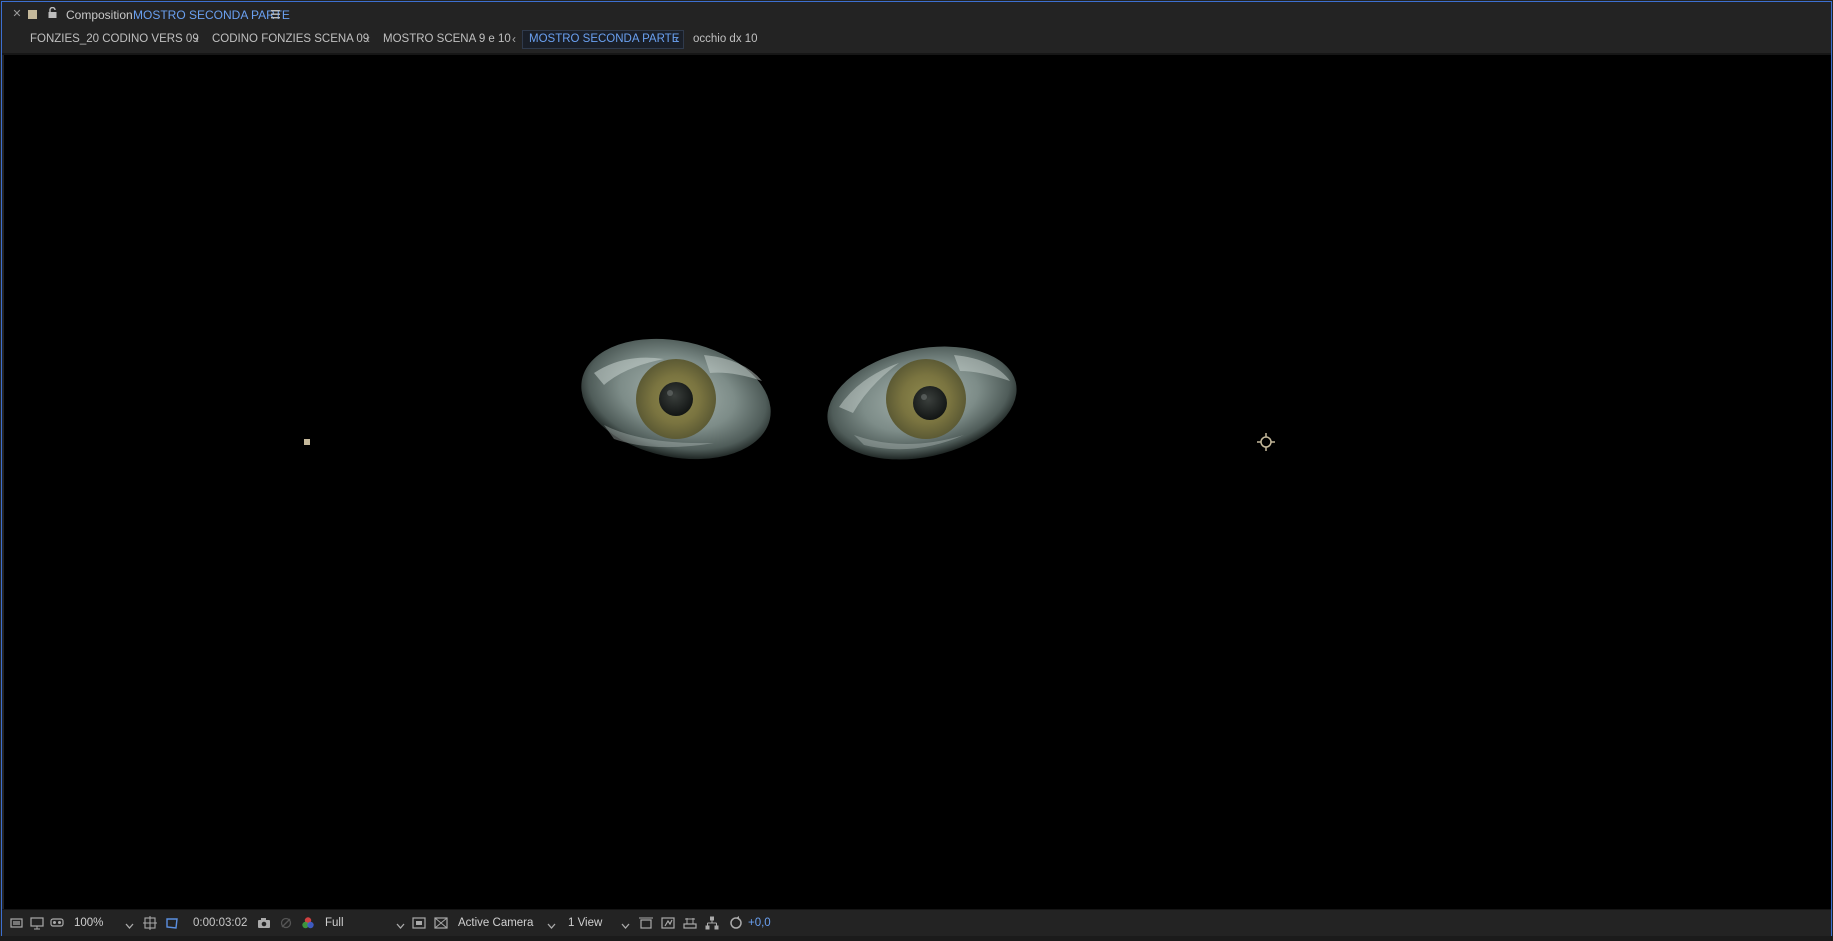 This screenshot has width=1833, height=941. Describe the element at coordinates (676, 399) in the screenshot. I see `left-eye` at that location.